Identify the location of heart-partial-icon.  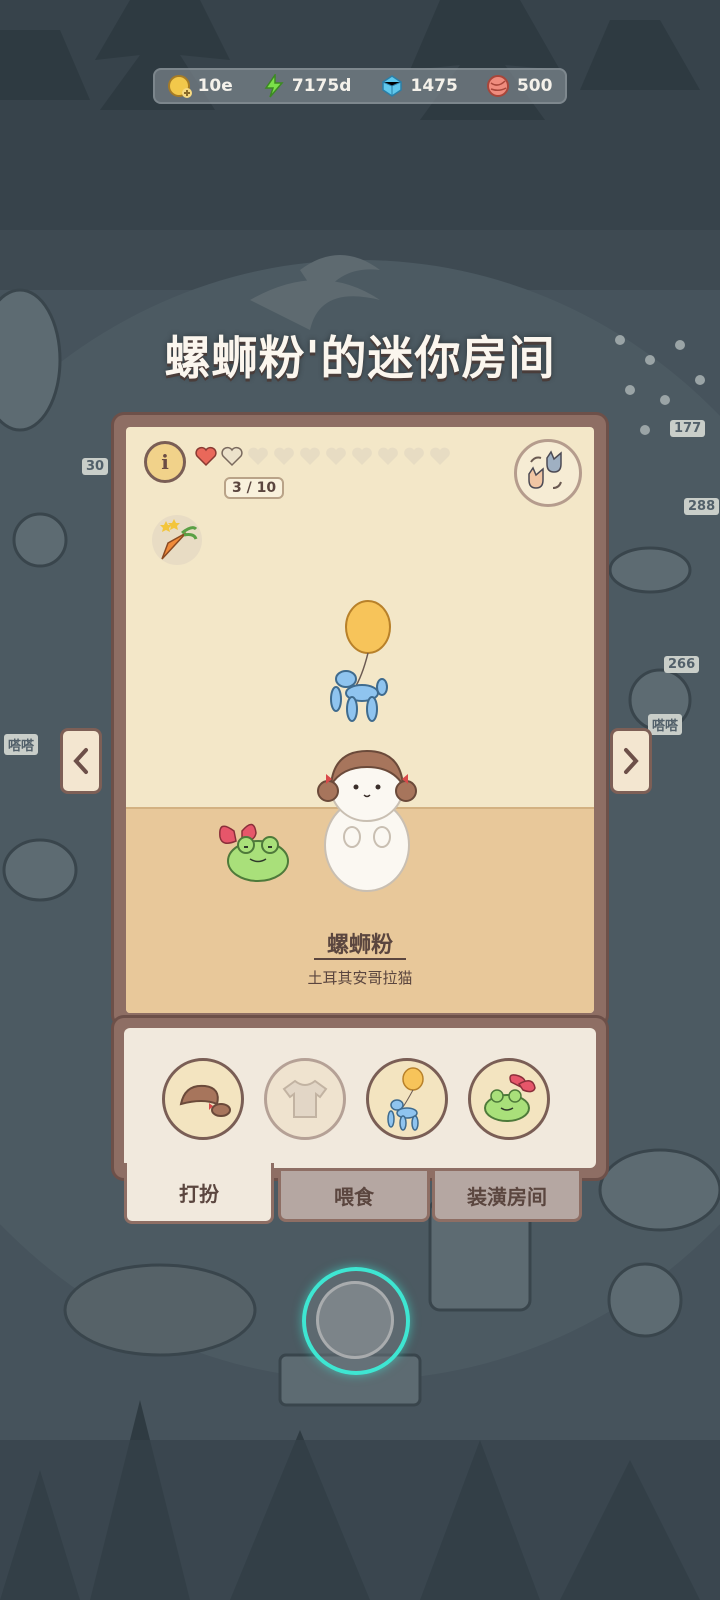
(232, 456).